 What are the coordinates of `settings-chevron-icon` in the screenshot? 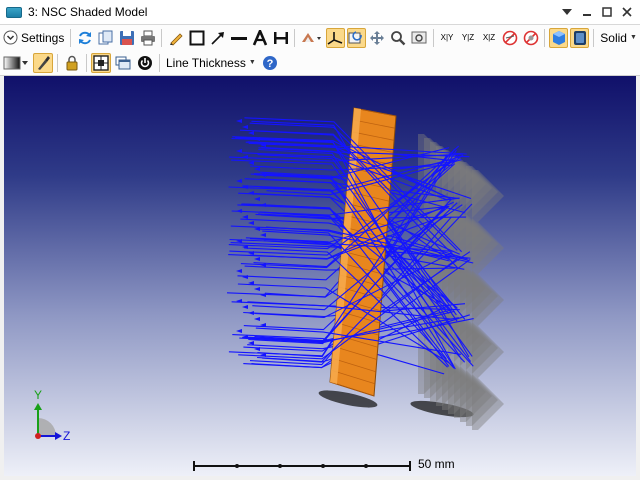 It's located at (10, 37).